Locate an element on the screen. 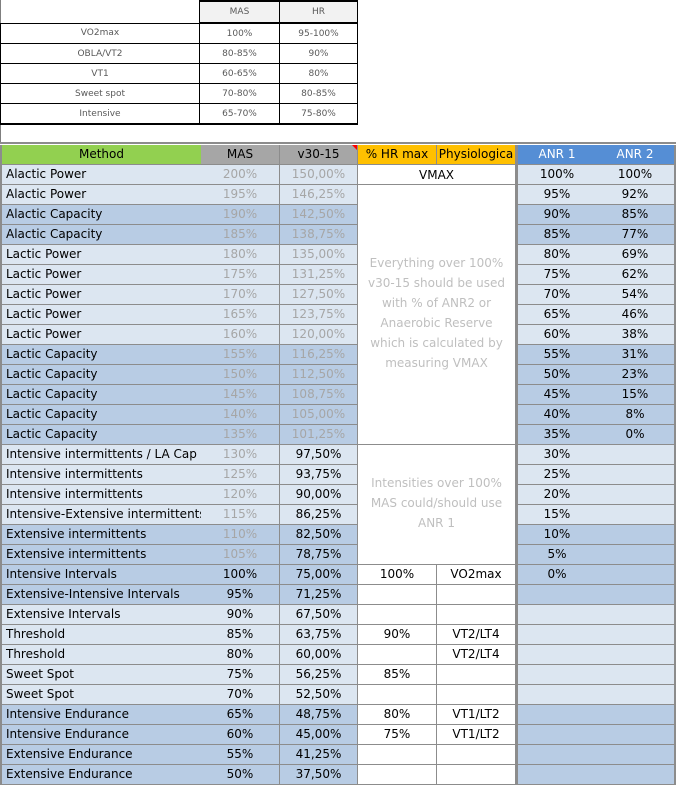 The height and width of the screenshot is (786, 676). header-method: Method is located at coordinates (101, 155).